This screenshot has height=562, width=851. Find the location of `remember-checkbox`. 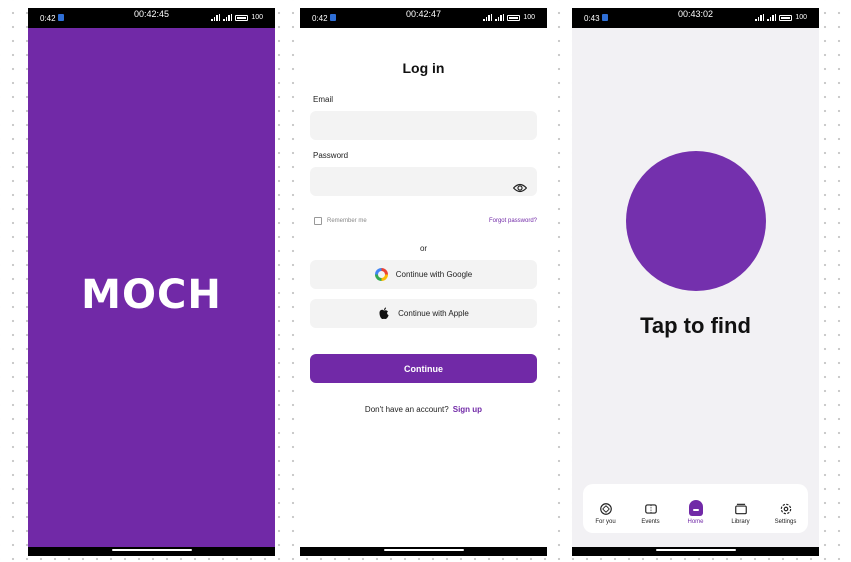

remember-checkbox is located at coordinates (318, 221).